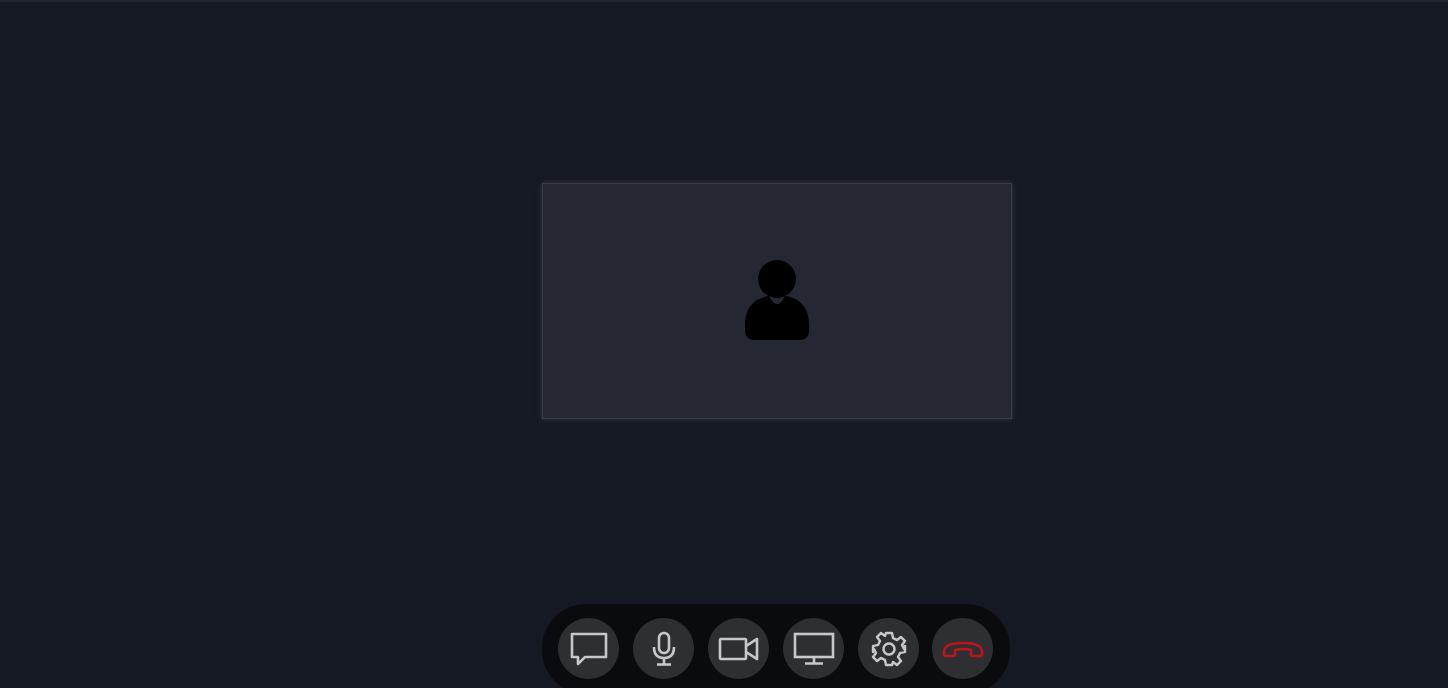 The width and height of the screenshot is (1448, 688). Describe the element at coordinates (776, 646) in the screenshot. I see `call-controls-bar` at that location.